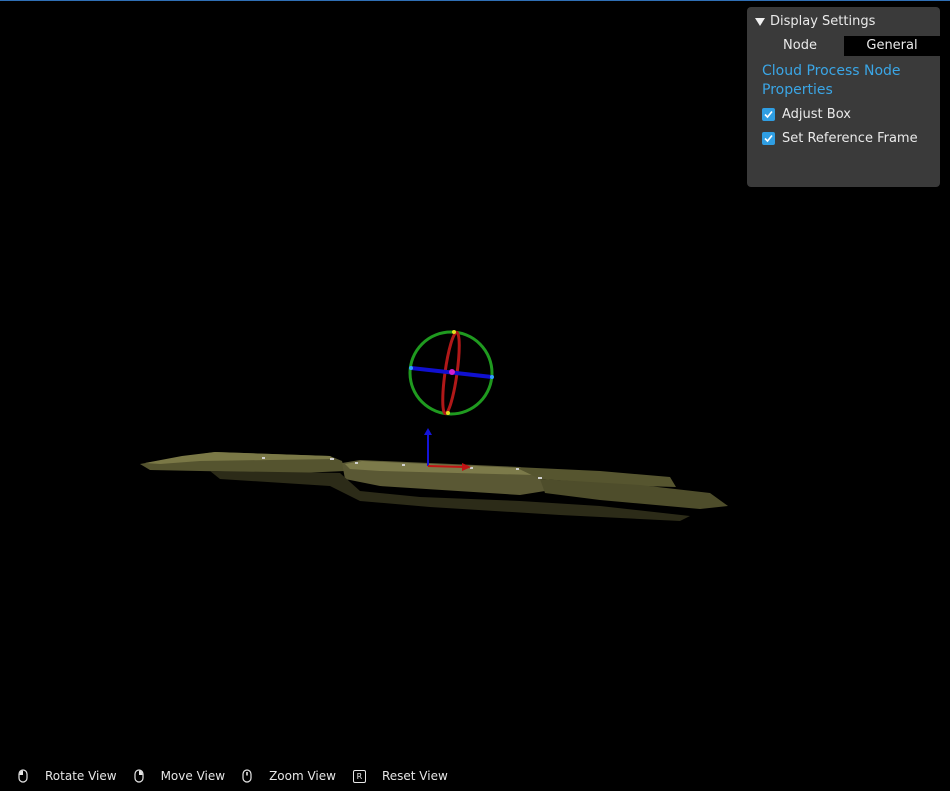 This screenshot has height=791, width=950. I want to click on tab-general: General, so click(892, 46).